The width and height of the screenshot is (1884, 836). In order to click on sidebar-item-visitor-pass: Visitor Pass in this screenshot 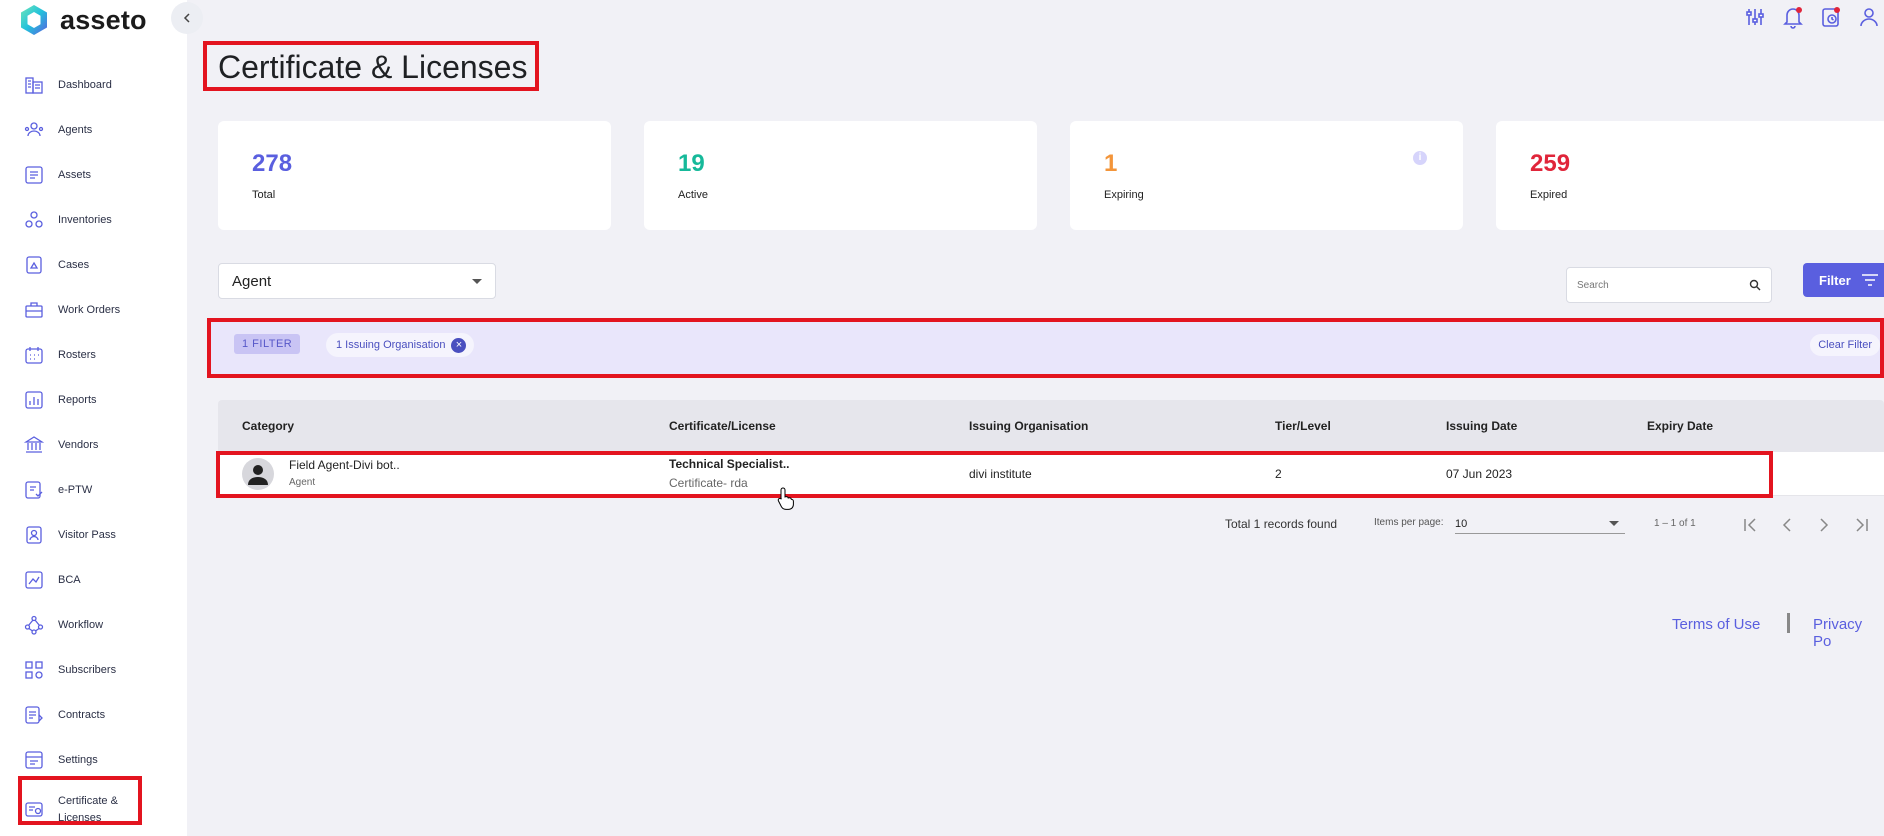, I will do `click(99, 535)`.